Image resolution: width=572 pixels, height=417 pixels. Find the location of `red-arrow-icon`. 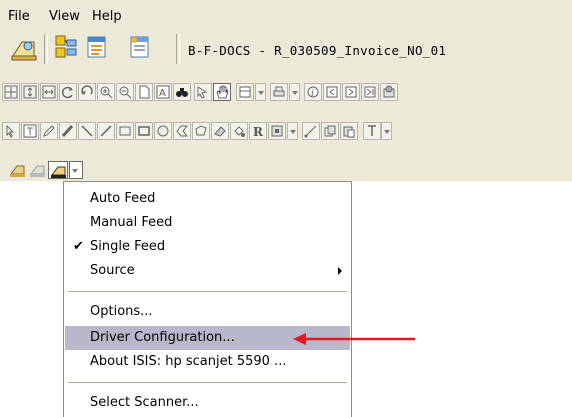

red-arrow-icon is located at coordinates (354, 339).